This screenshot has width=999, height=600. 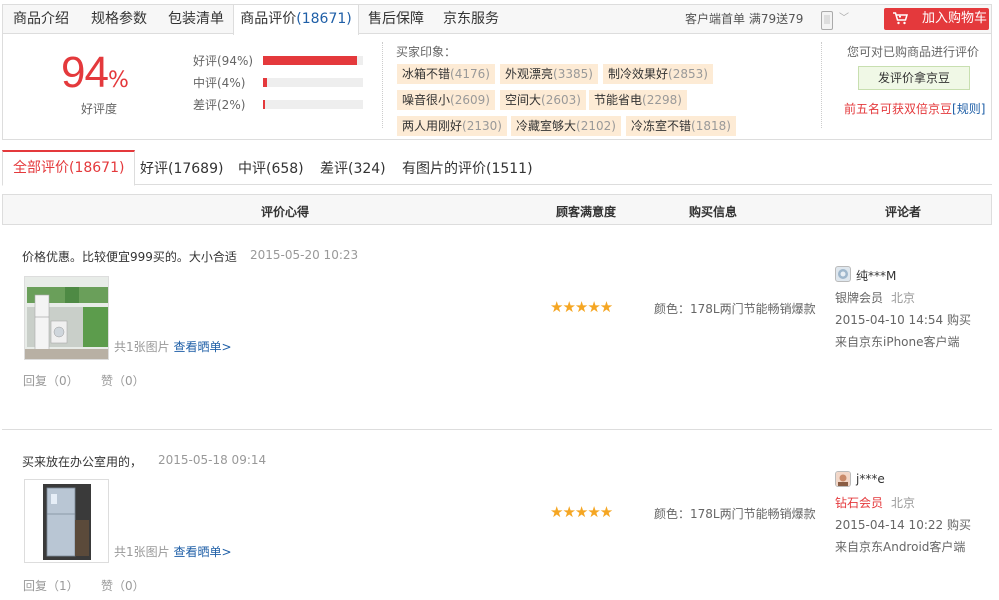 I want to click on write-review-button: 发评价拿京豆, so click(x=914, y=78).